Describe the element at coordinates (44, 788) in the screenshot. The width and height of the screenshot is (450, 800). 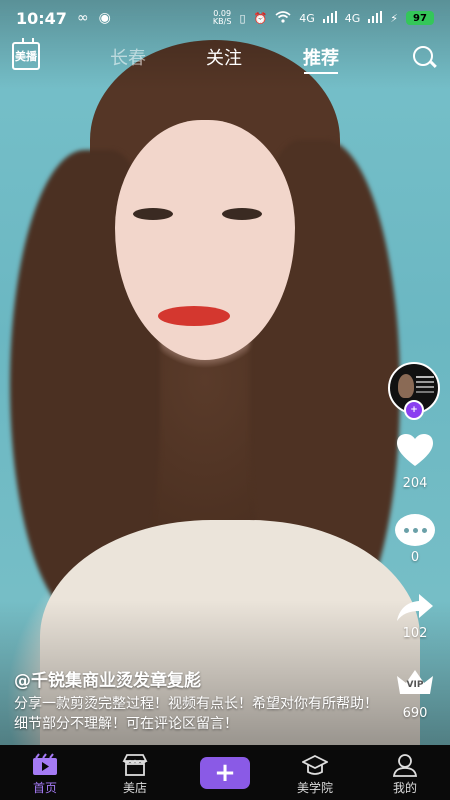
I see `tabbar-label-home: 首页` at that location.